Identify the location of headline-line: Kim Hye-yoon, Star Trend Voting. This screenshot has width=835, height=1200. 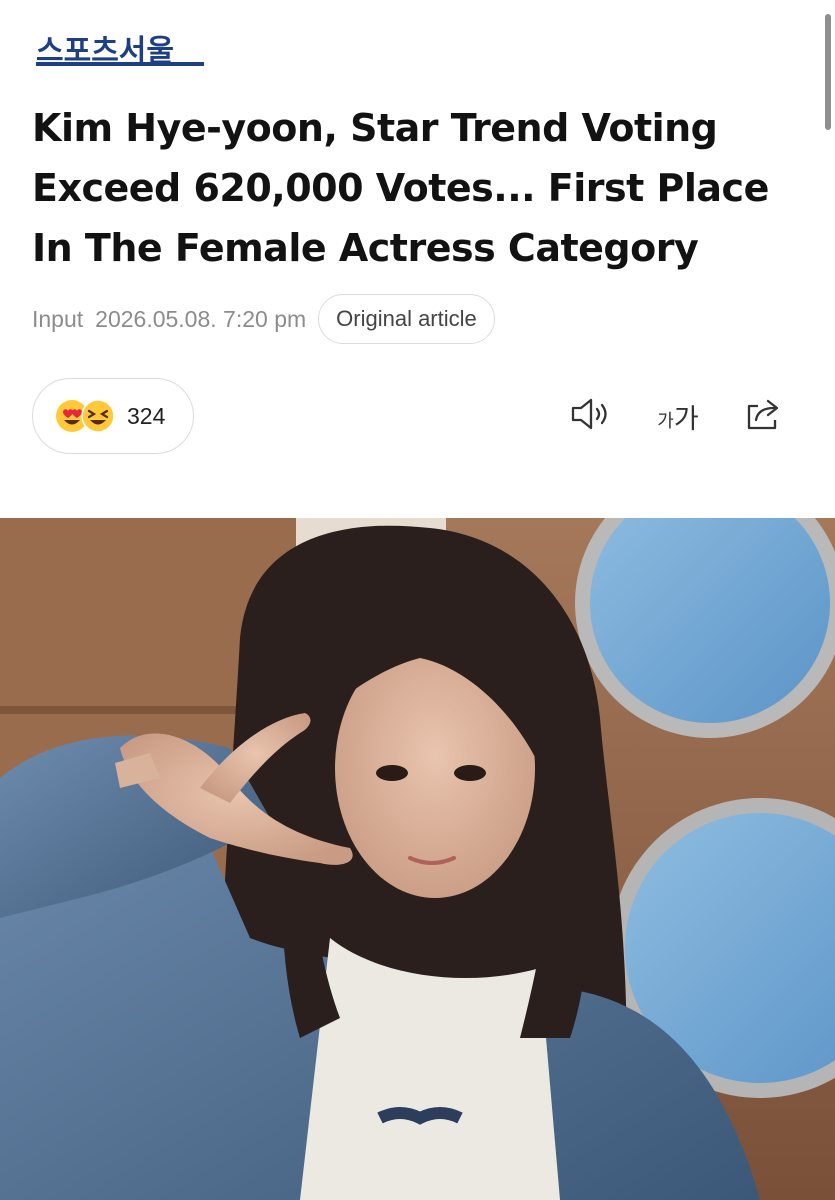
(375, 128).